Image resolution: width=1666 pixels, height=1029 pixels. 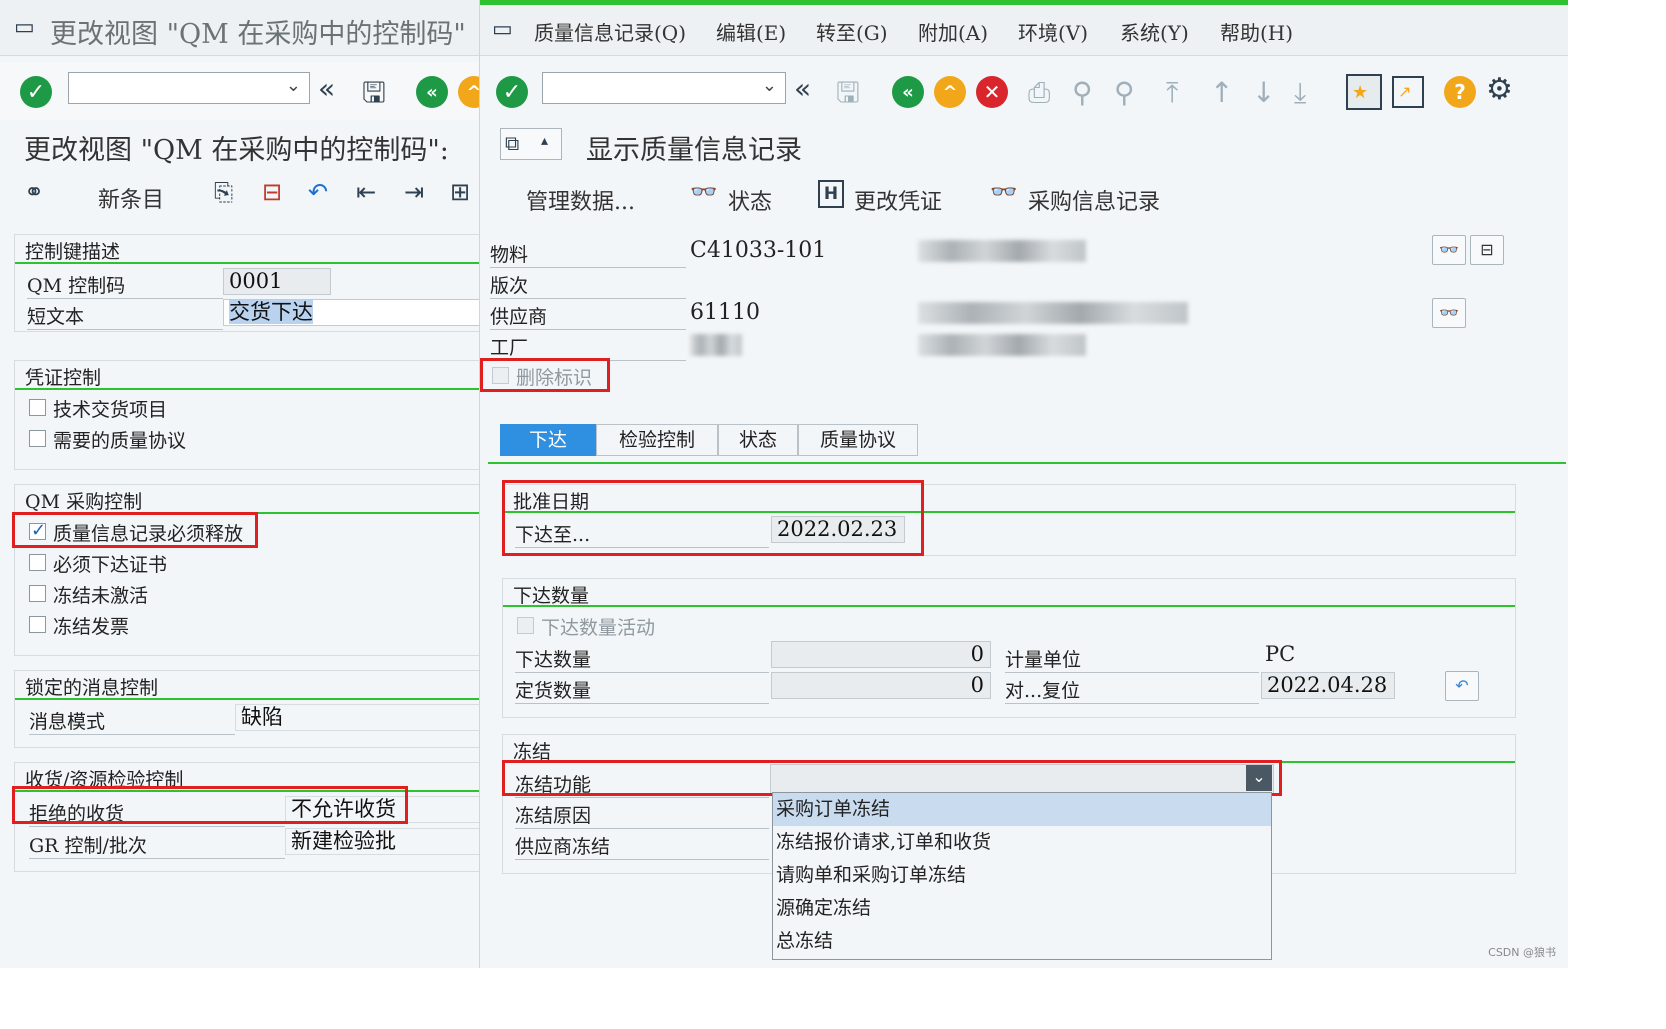 I want to click on create-session-icon: ★, so click(x=1364, y=92).